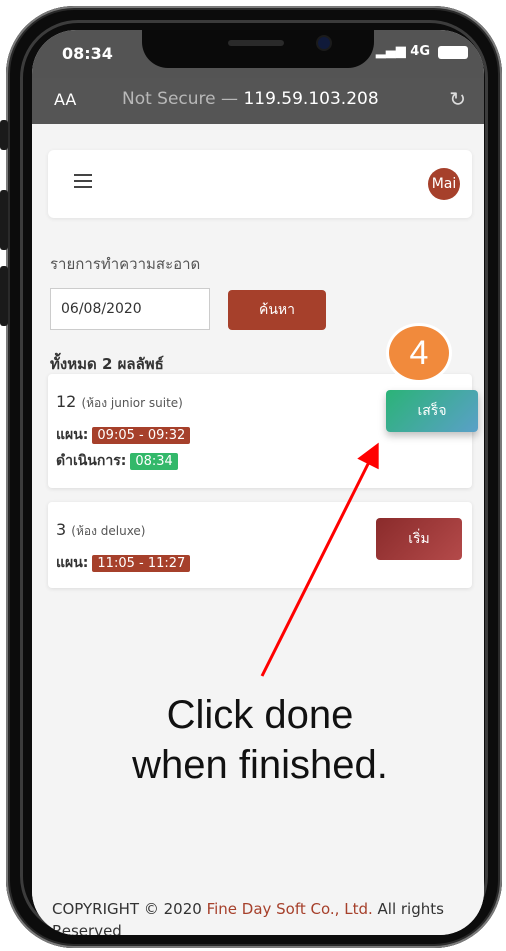  What do you see at coordinates (319, 559) in the screenshot?
I see `red-arrow` at bounding box center [319, 559].